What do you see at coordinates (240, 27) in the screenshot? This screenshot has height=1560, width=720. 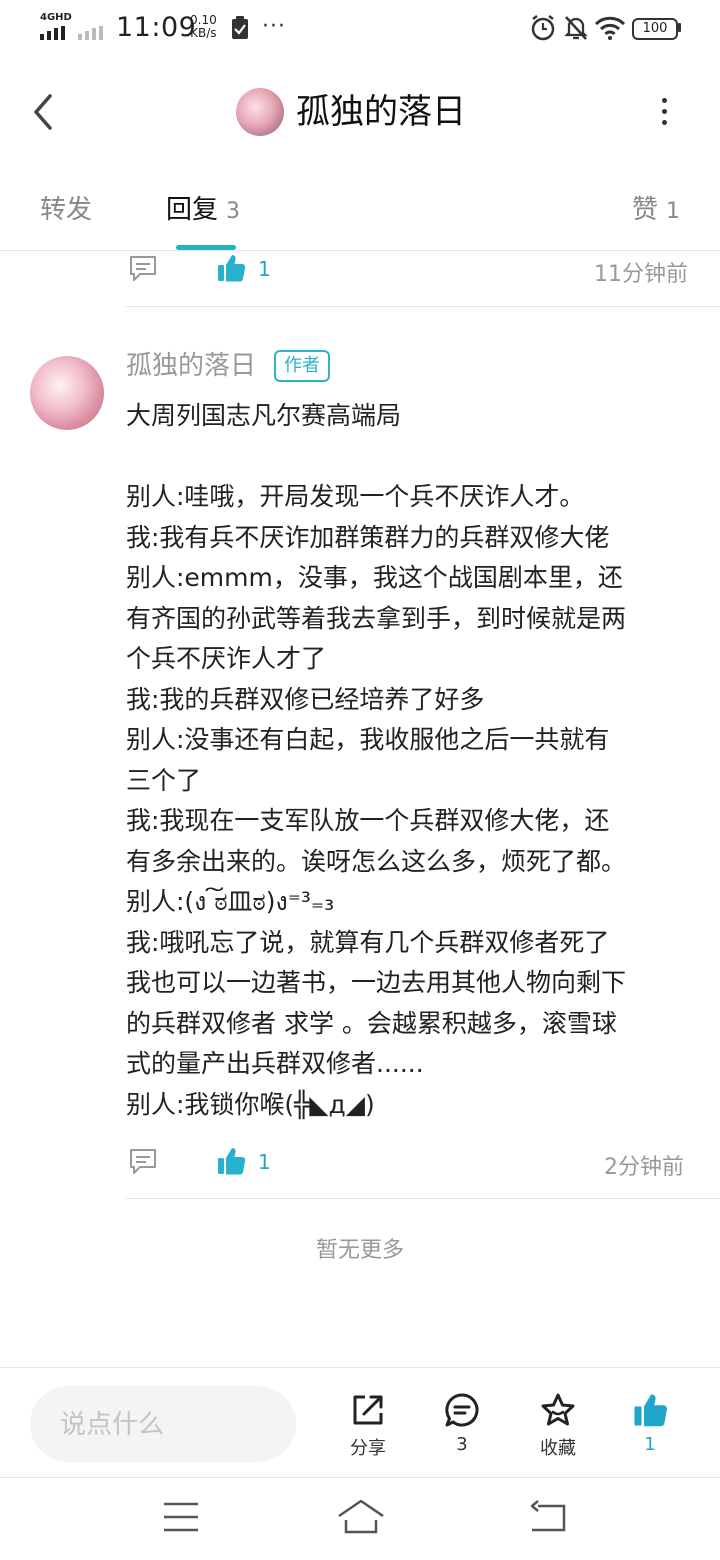 I see `clipboard-check-icon` at bounding box center [240, 27].